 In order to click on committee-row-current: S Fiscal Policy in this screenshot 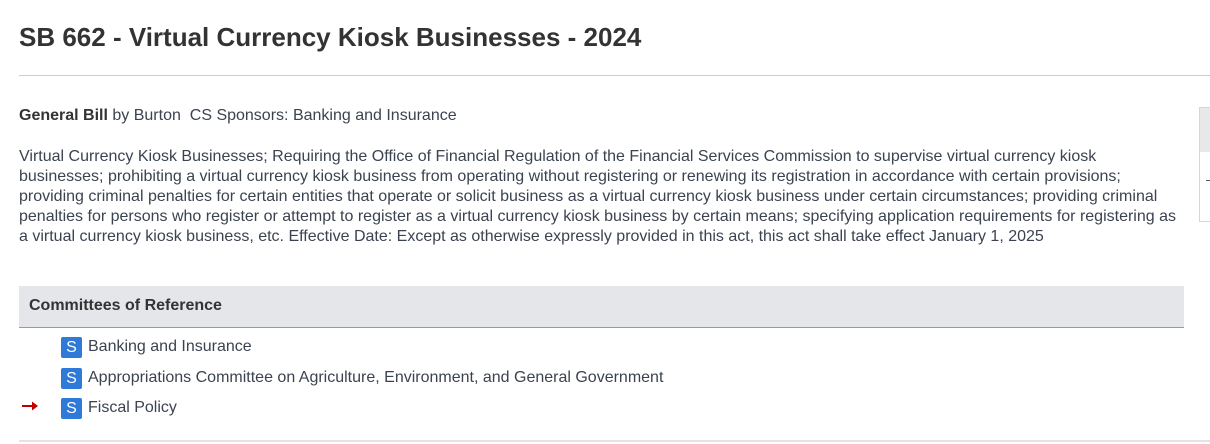, I will do `click(119, 408)`.